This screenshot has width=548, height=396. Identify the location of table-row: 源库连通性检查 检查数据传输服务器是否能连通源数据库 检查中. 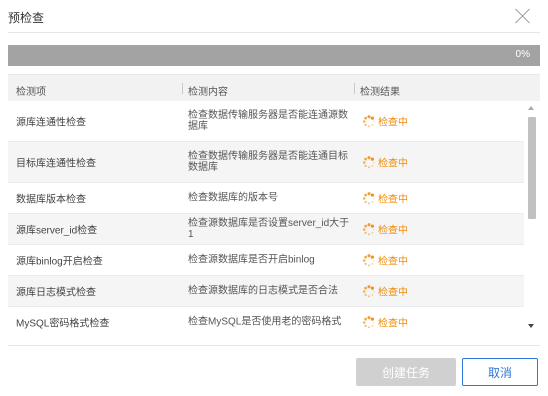
(274, 121).